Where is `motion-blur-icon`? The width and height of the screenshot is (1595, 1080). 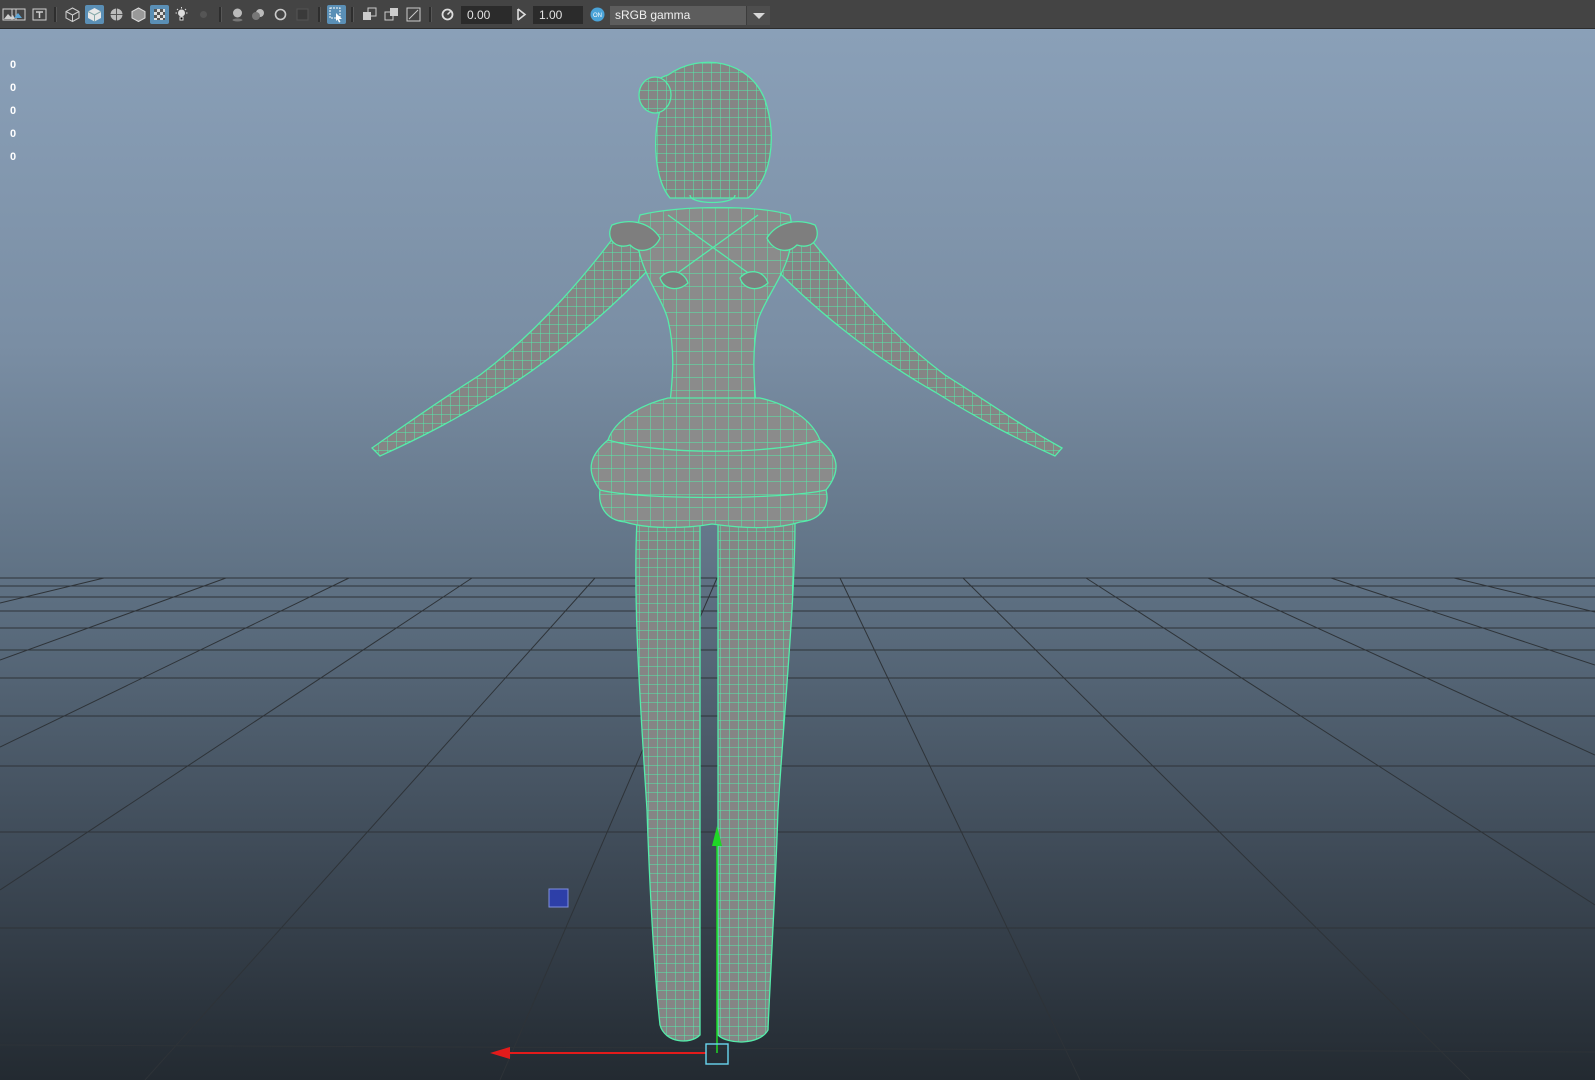 motion-blur-icon is located at coordinates (258, 14).